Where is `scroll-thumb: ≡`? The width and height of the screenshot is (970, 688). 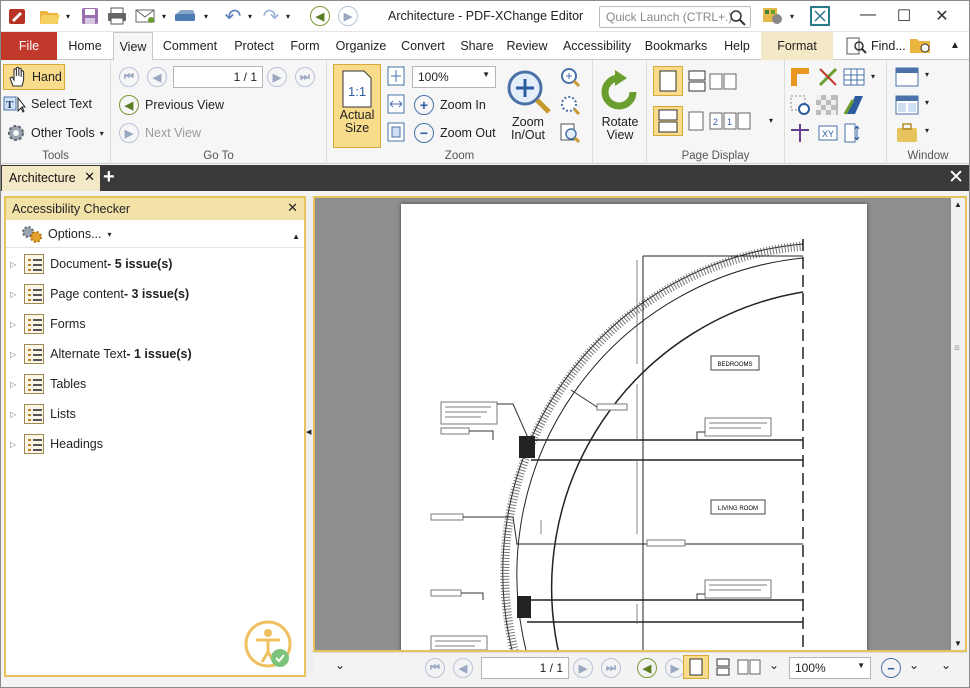
scroll-thumb: ≡ is located at coordinates (957, 348).